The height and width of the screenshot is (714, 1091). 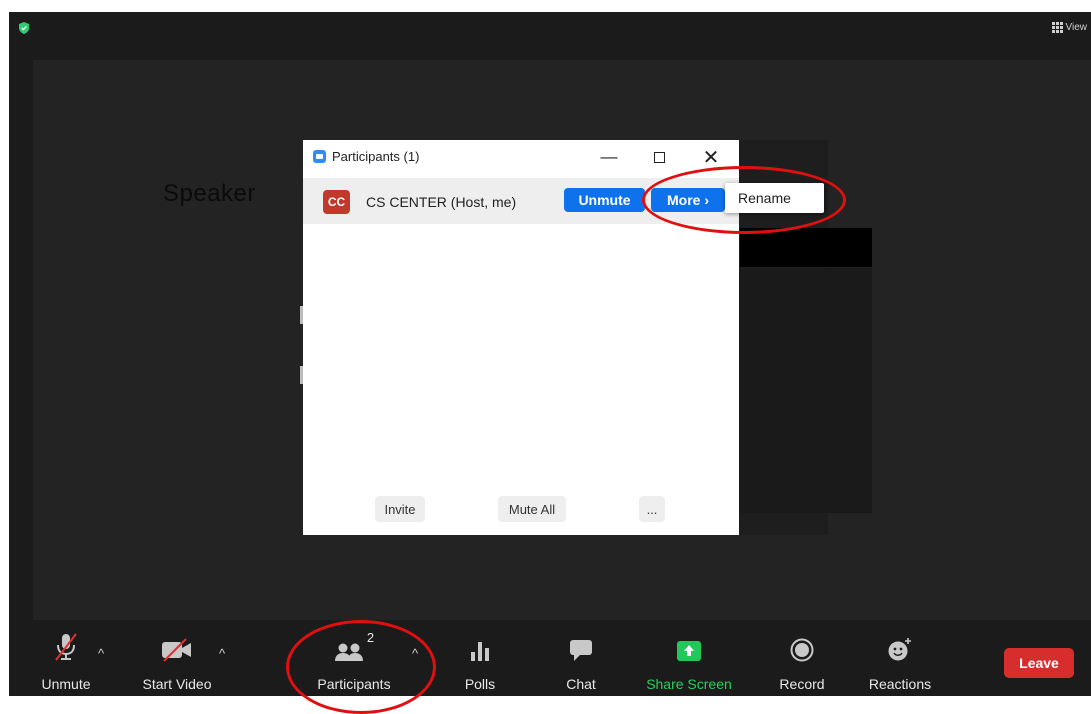 I want to click on polls-icon, so click(x=480, y=651).